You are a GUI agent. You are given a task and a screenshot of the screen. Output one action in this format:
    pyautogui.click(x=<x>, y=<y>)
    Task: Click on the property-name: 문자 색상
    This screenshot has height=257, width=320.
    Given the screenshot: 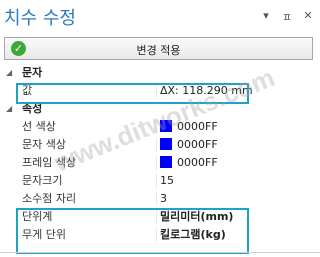 What is the action you would take?
    pyautogui.click(x=44, y=144)
    